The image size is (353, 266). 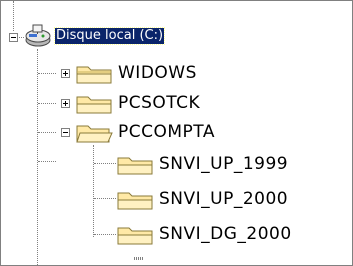 I want to click on tree-node-root: Disque local (C:), so click(x=94, y=35).